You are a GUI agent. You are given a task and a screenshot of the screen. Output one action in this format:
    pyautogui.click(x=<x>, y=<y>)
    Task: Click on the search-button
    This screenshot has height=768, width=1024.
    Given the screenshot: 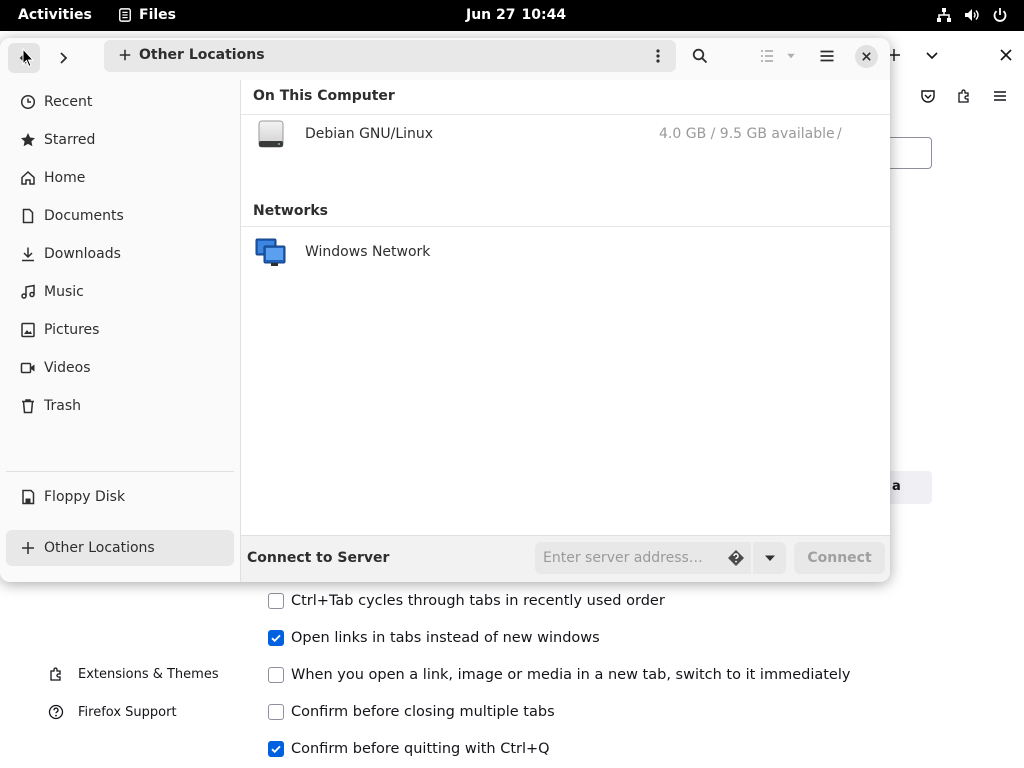 What is the action you would take?
    pyautogui.click(x=700, y=56)
    